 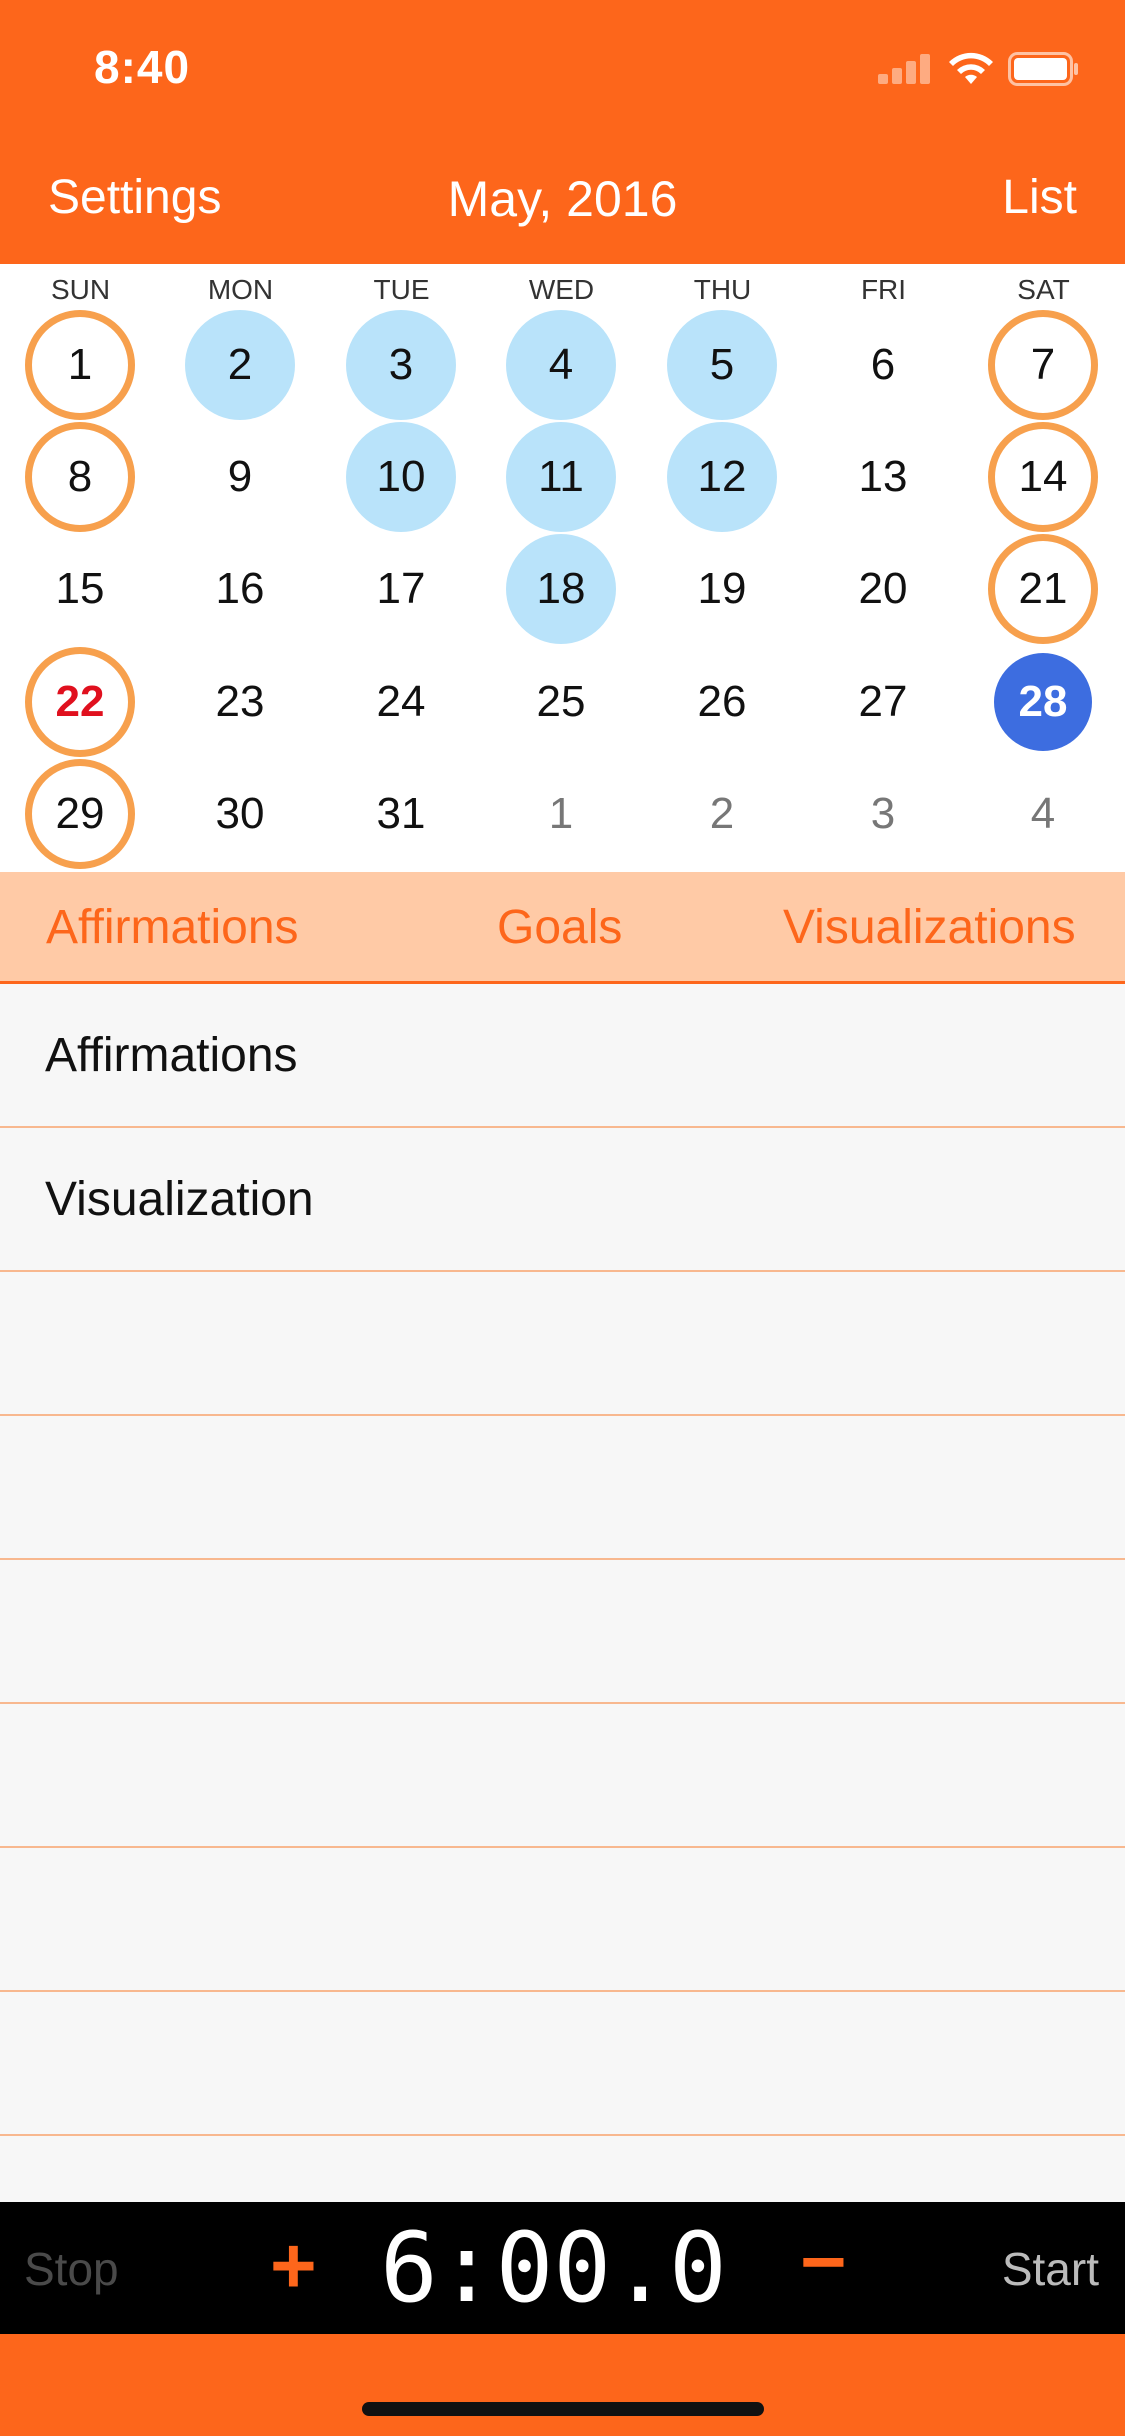 I want to click on weekday-thu: THU, so click(x=722, y=289).